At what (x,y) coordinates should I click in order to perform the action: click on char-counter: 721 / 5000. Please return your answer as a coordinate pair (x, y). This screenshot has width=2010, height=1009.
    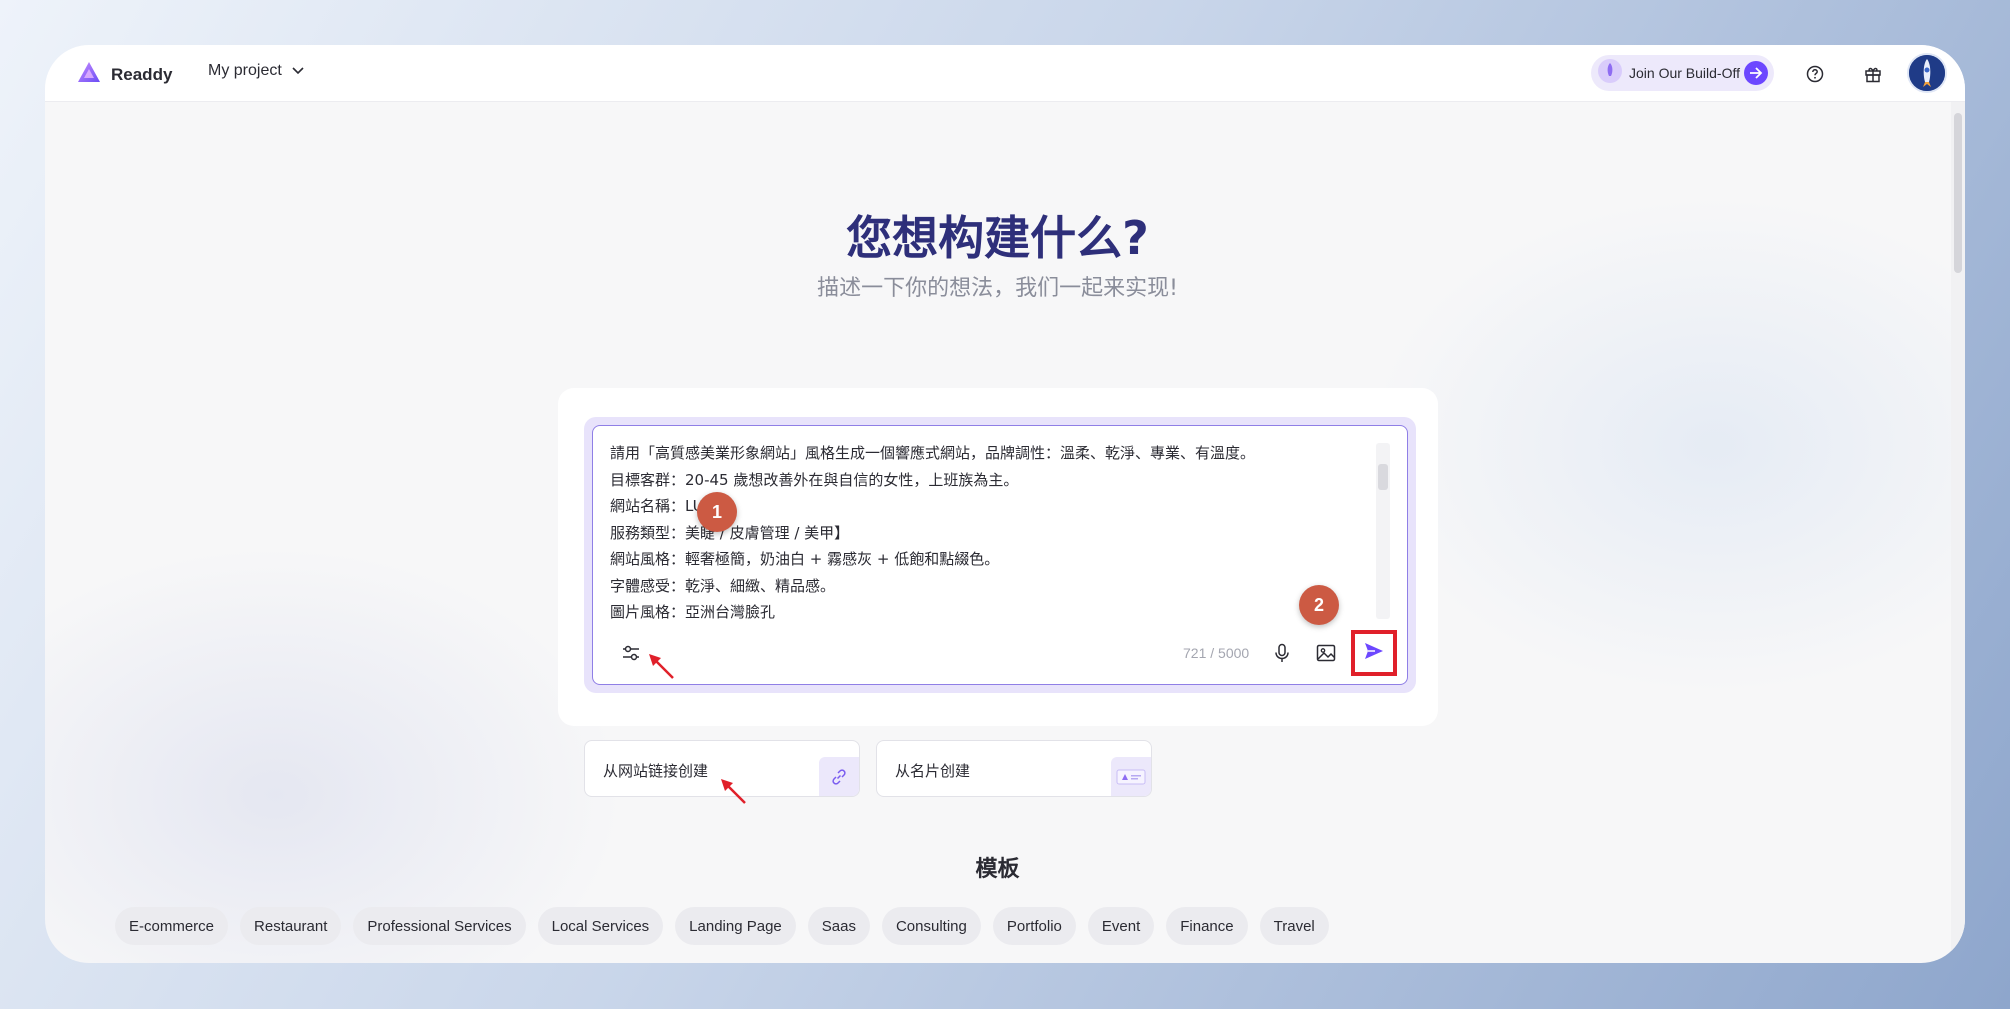
    Looking at the image, I should click on (1216, 653).